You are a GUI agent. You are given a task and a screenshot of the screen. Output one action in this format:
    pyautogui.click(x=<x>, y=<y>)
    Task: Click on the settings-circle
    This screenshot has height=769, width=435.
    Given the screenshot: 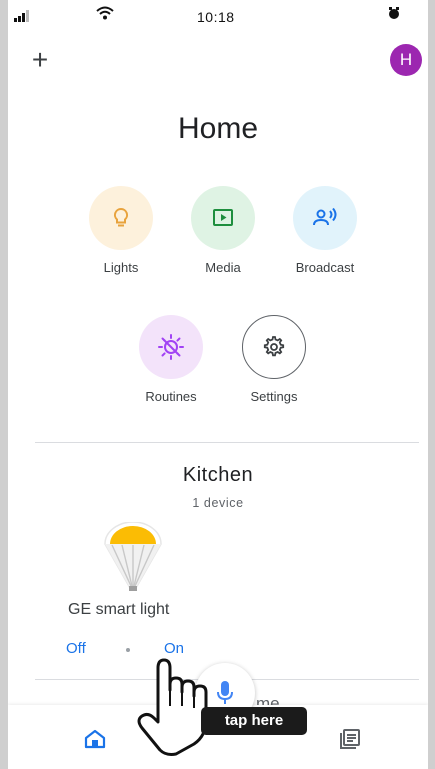 What is the action you would take?
    pyautogui.click(x=274, y=347)
    